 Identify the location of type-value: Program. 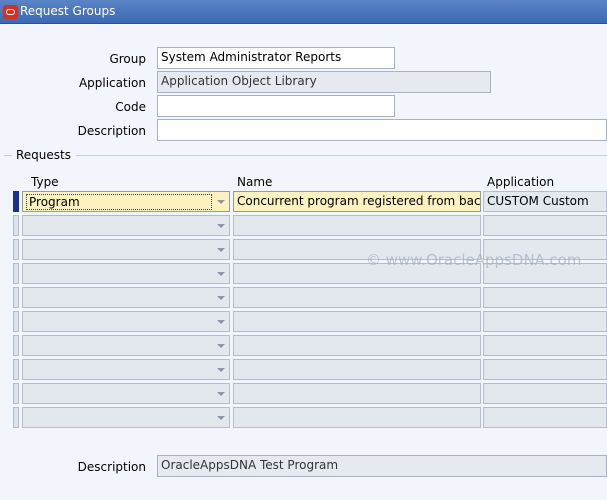
(119, 202).